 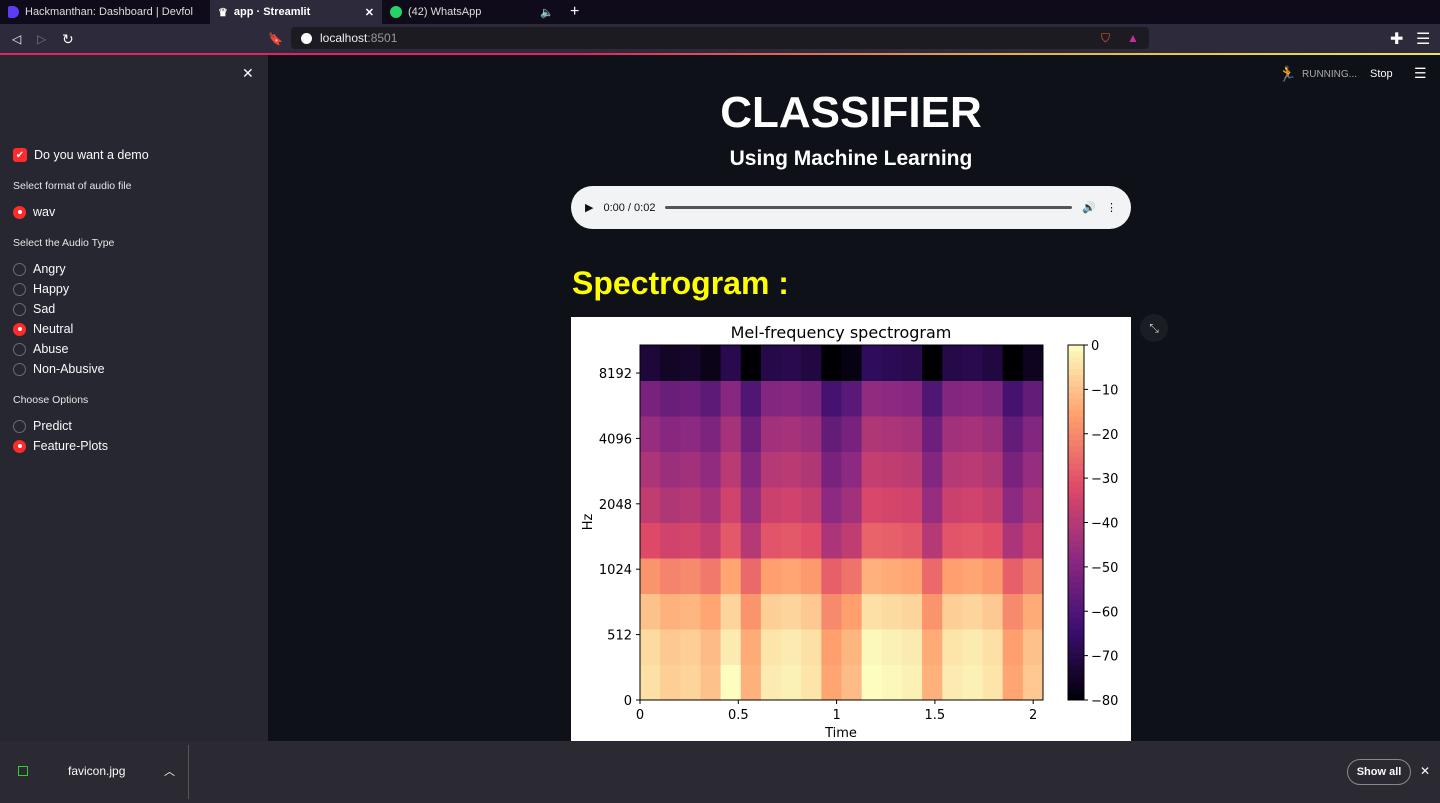 I want to click on x-tick-label: 2, so click(x=1033, y=715).